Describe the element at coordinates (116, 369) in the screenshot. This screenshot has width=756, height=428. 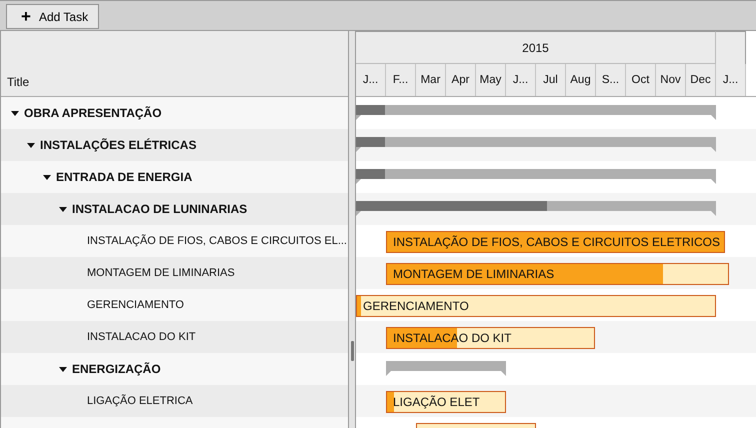
I see `task-title: ENERGIZAÇÃO` at that location.